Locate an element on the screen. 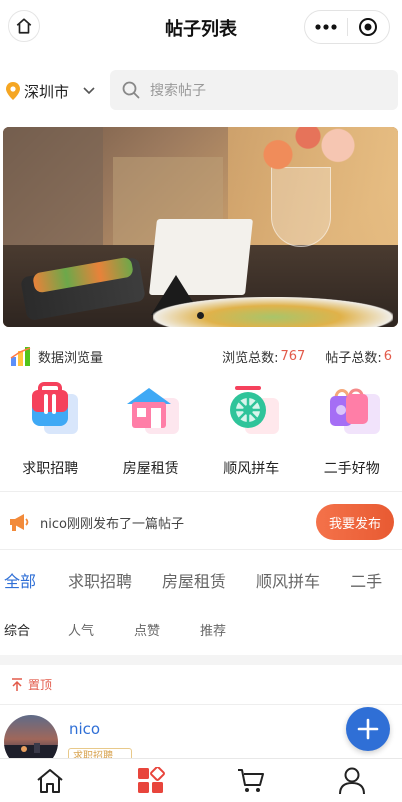  tab-job: 求职招聘 is located at coordinates (100, 580).